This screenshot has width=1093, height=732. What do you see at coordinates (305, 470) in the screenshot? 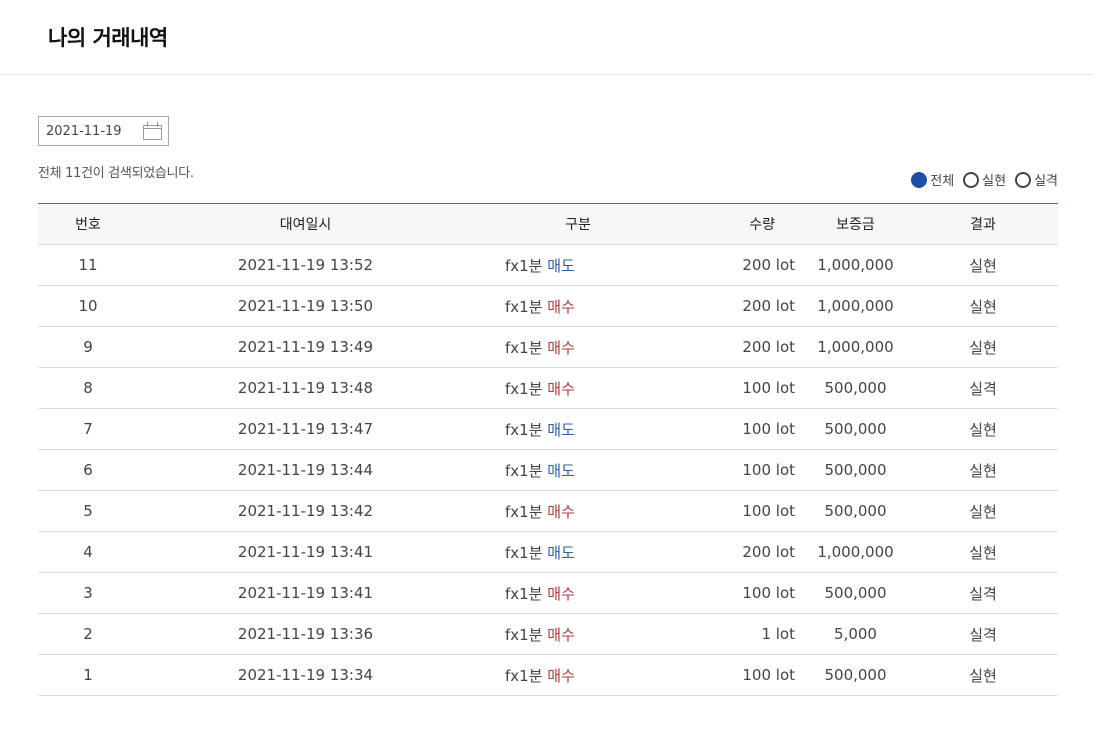
I see `cell-datetime: 2021-11-19 13:44` at bounding box center [305, 470].